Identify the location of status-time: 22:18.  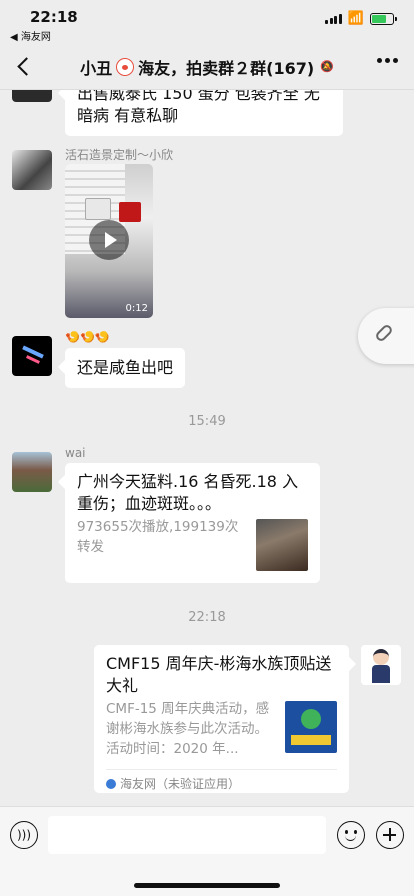
(54, 17).